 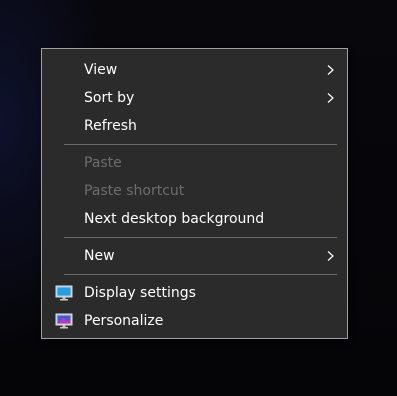 What do you see at coordinates (110, 126) in the screenshot?
I see `menu-item-label: Refresh` at bounding box center [110, 126].